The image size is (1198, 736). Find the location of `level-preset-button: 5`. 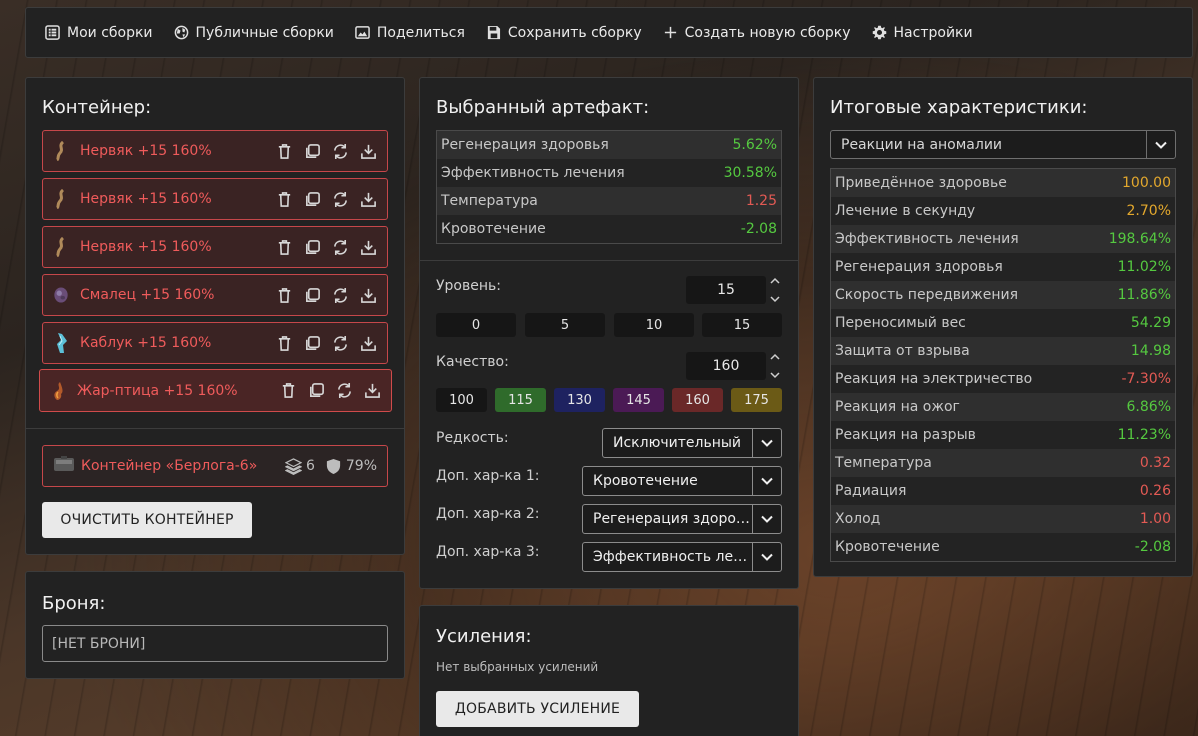

level-preset-button: 5 is located at coordinates (565, 325).